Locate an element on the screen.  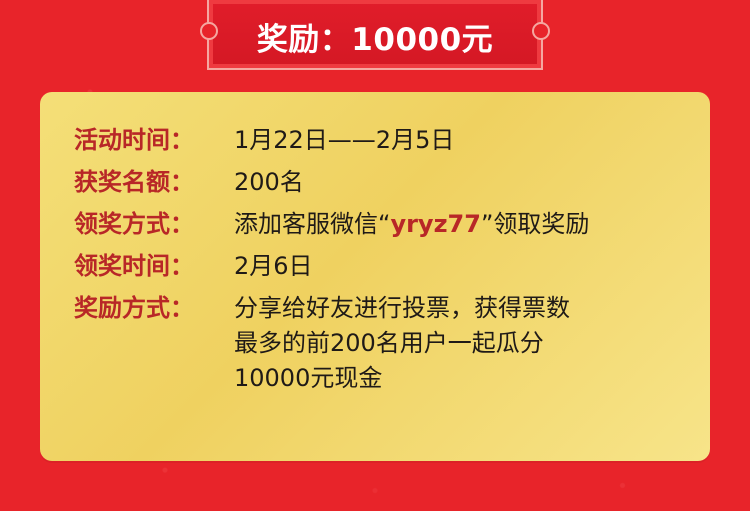
winner-quota-row: 获奖名额： 200名 is located at coordinates (377, 182).